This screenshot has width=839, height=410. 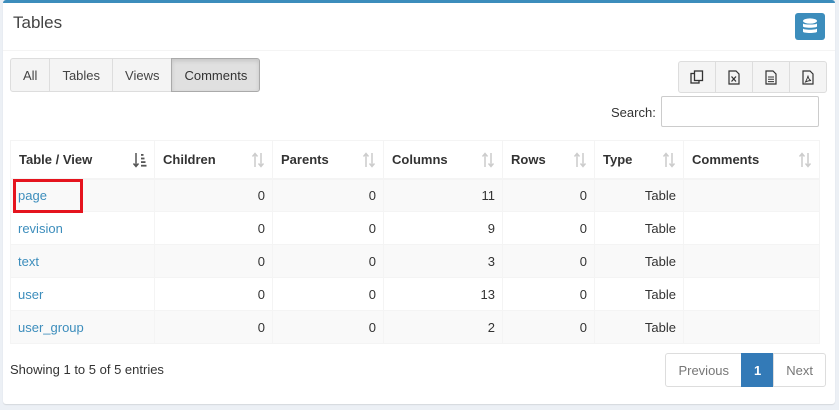 I want to click on database-button, so click(x=810, y=26).